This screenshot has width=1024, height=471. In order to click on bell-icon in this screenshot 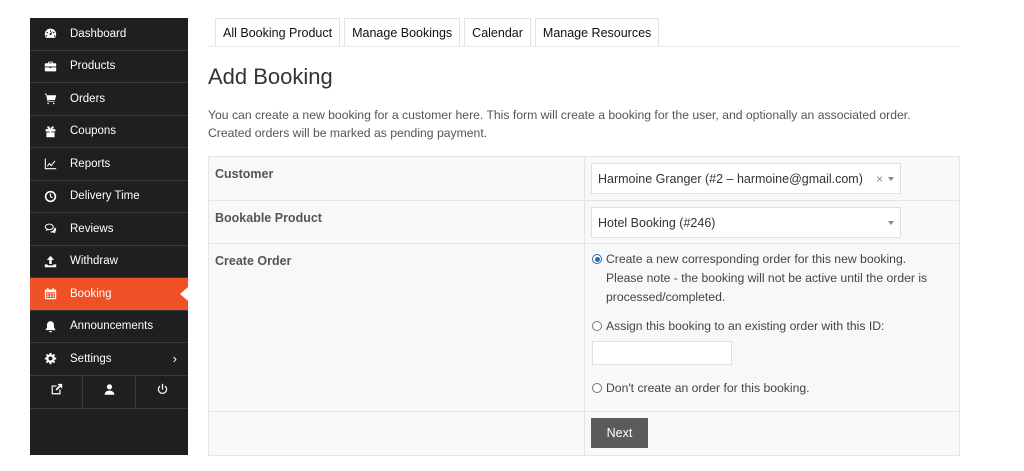, I will do `click(50, 326)`.